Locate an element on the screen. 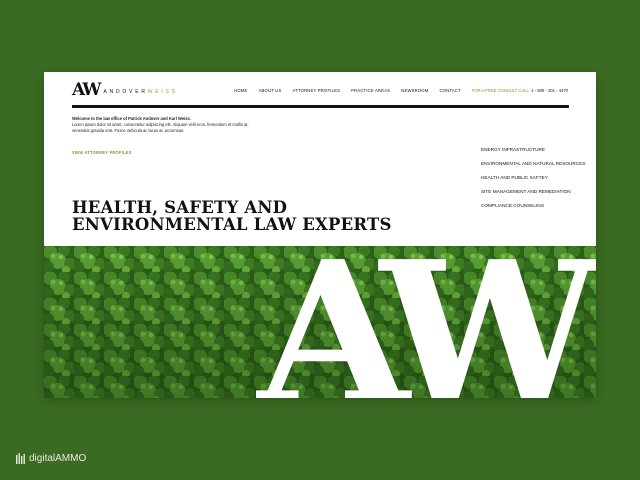  nav-attorney-profiles: ATTORNEY PROFILES is located at coordinates (317, 90).